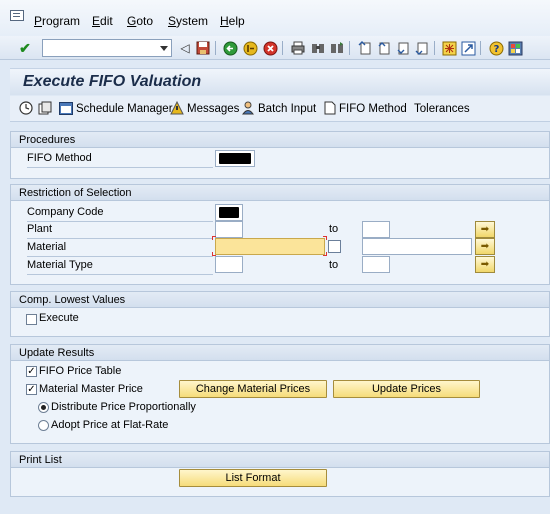  What do you see at coordinates (229, 264) in the screenshot?
I see `material-type-from-input` at bounding box center [229, 264].